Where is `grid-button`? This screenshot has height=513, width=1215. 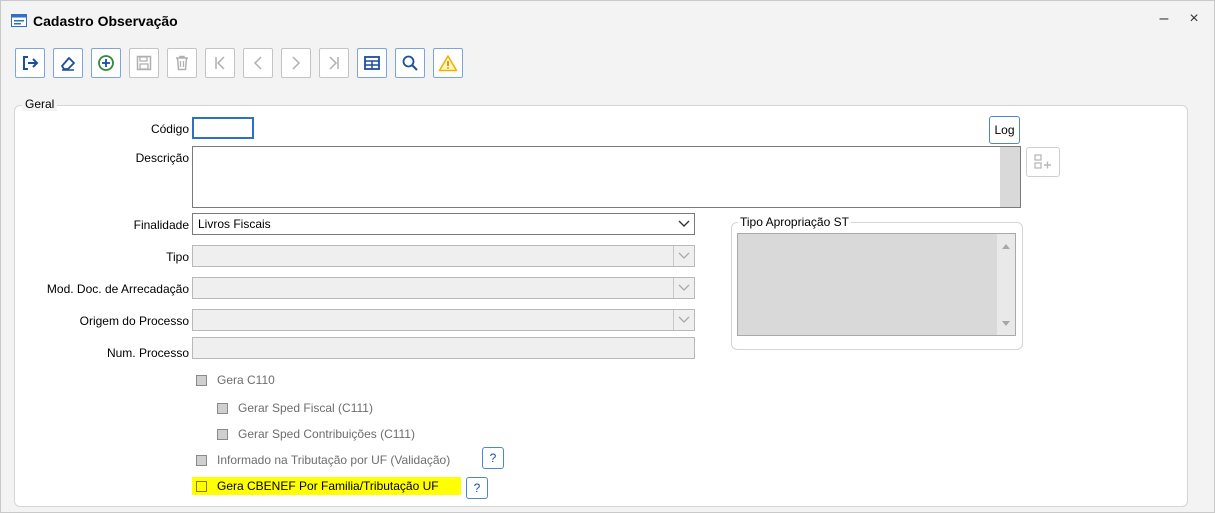
grid-button is located at coordinates (372, 63).